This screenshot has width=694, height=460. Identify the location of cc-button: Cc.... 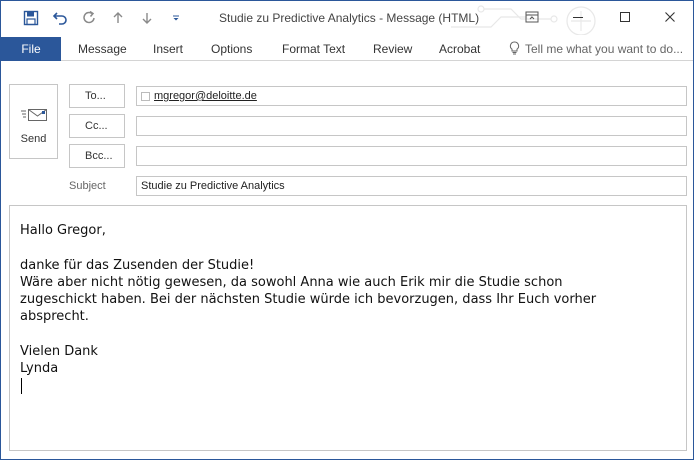
(97, 126).